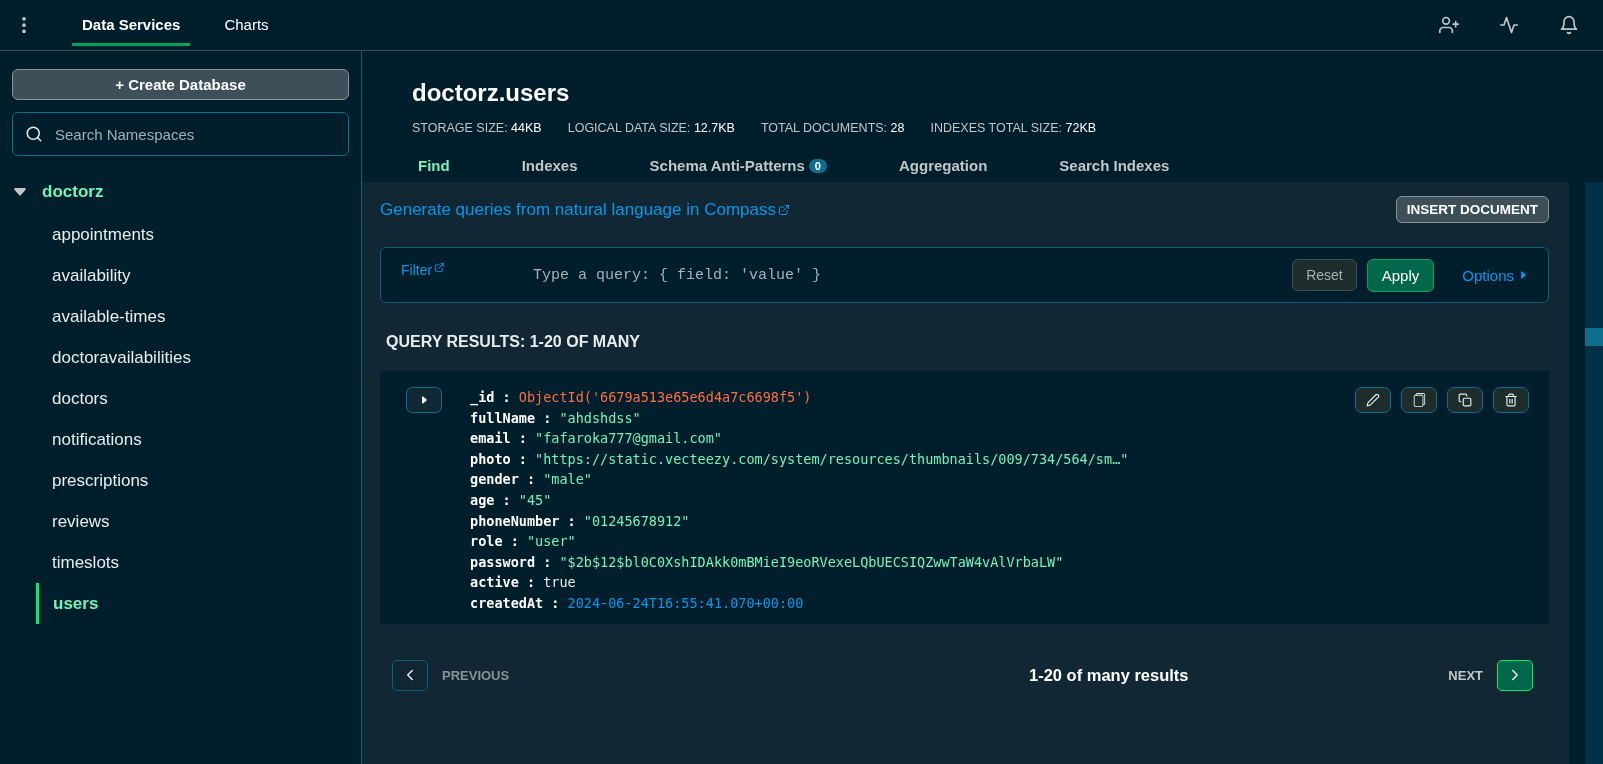 The image size is (1603, 764). I want to click on collection-item: available-times, so click(180, 316).